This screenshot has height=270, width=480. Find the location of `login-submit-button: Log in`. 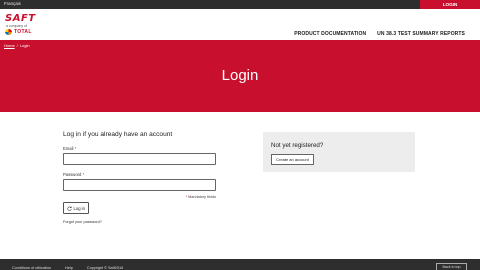

login-submit-button: Log in is located at coordinates (76, 208).